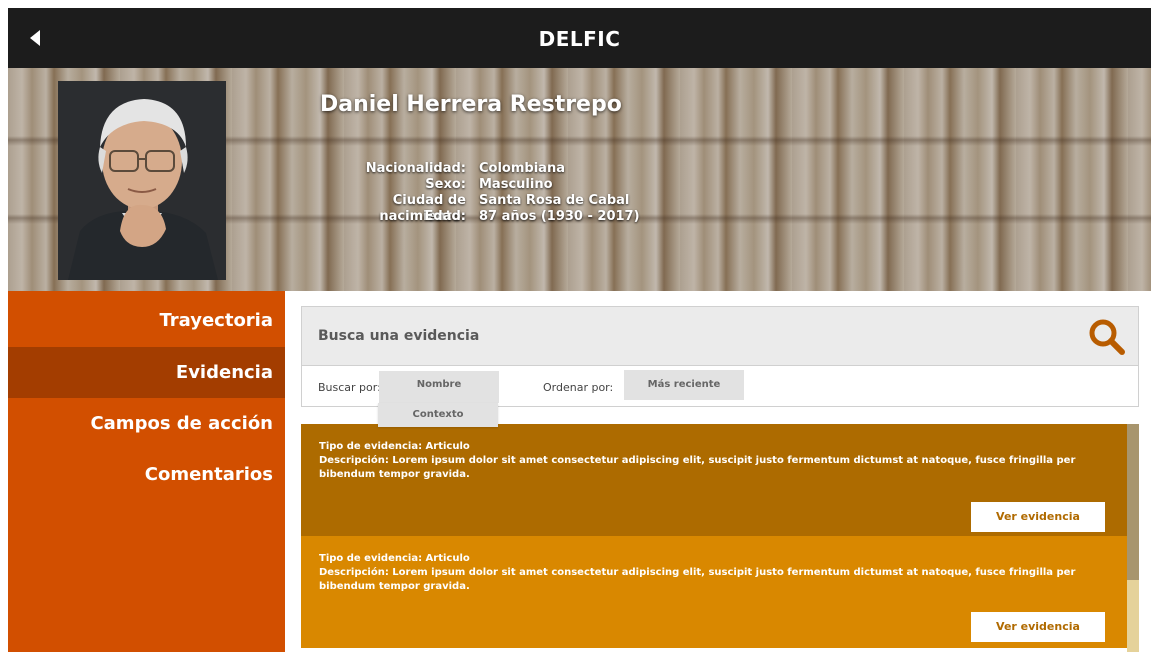 The width and height of the screenshot is (1151, 652). I want to click on top-bar: DELFIC, so click(579, 38).